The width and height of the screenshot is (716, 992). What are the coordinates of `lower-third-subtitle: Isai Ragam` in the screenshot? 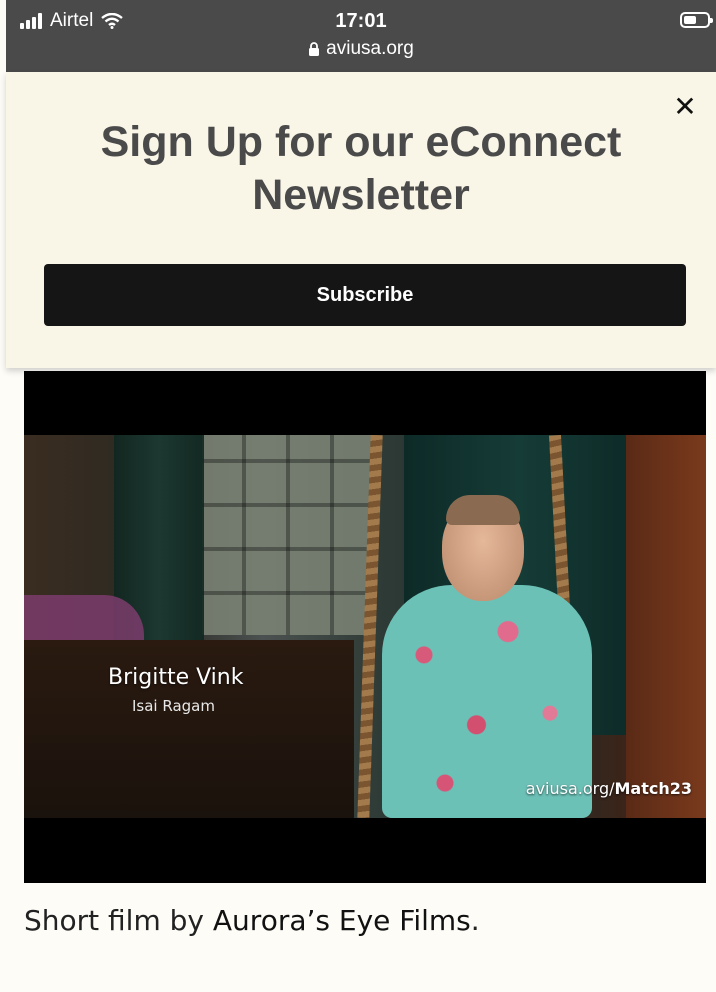 It's located at (173, 706).